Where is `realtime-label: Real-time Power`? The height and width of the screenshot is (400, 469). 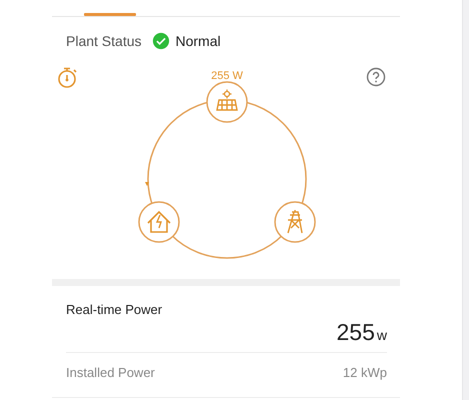
realtime-label: Real-time Power is located at coordinates (115, 309).